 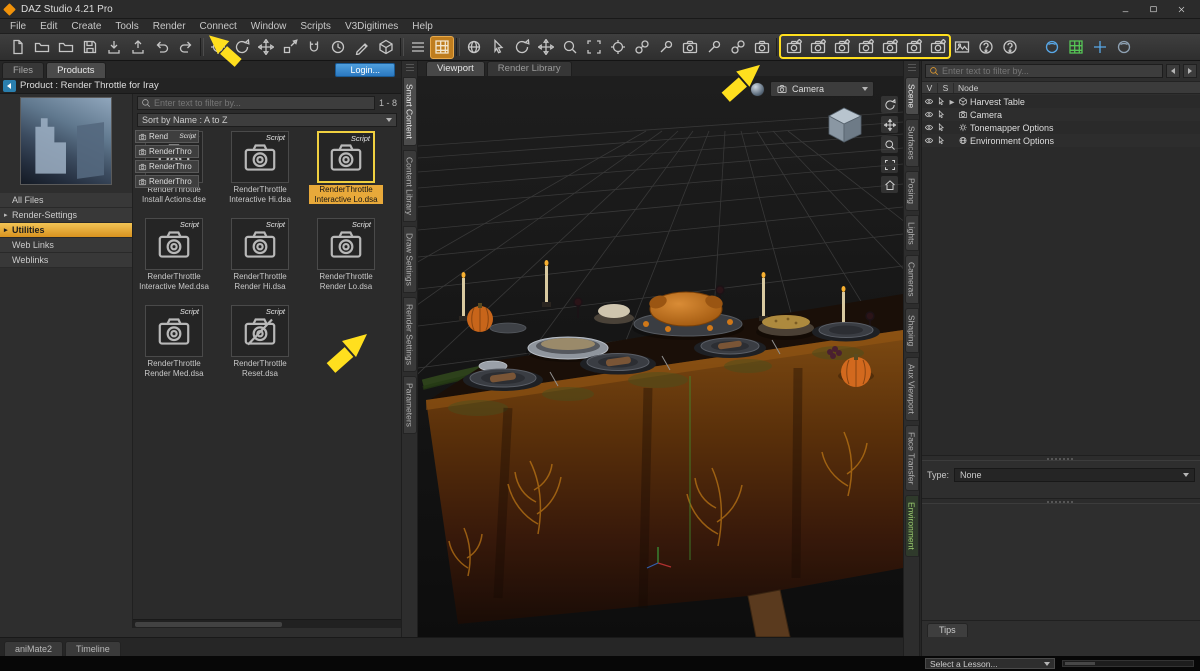 What do you see at coordinates (371, 26) in the screenshot?
I see `menu-v3digitimes: V3Digitimes` at bounding box center [371, 26].